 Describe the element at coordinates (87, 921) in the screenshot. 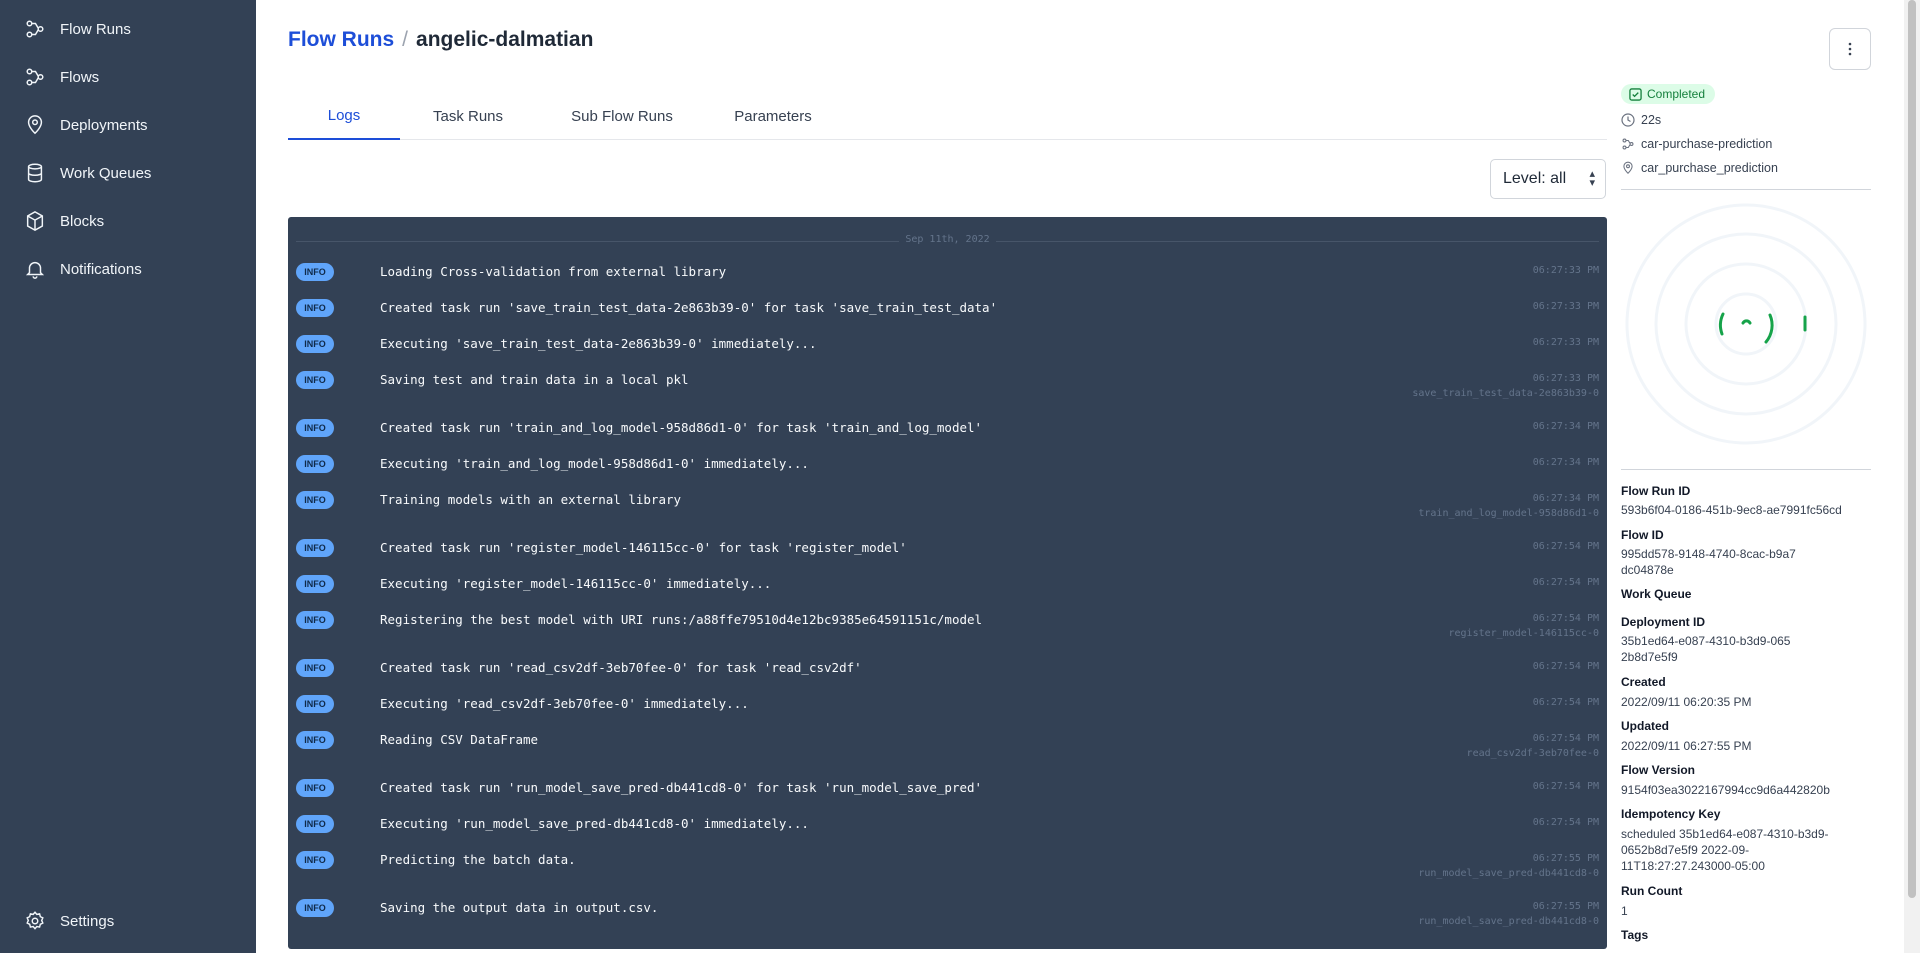

I see `sidebar-settings-label: Settings` at that location.